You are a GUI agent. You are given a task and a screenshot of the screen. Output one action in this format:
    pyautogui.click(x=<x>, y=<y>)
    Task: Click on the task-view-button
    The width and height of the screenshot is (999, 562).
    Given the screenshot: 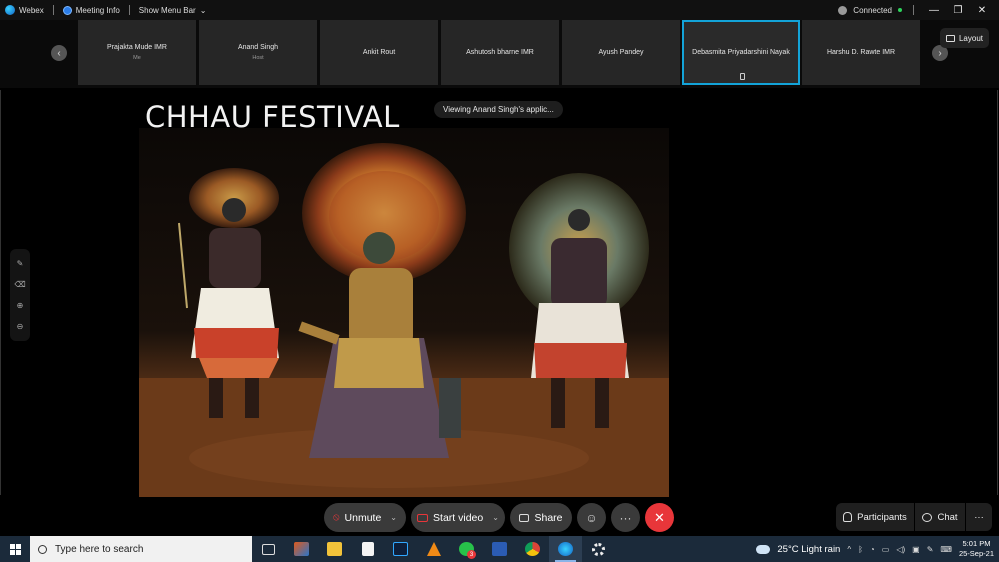 What is the action you would take?
    pyautogui.click(x=268, y=549)
    